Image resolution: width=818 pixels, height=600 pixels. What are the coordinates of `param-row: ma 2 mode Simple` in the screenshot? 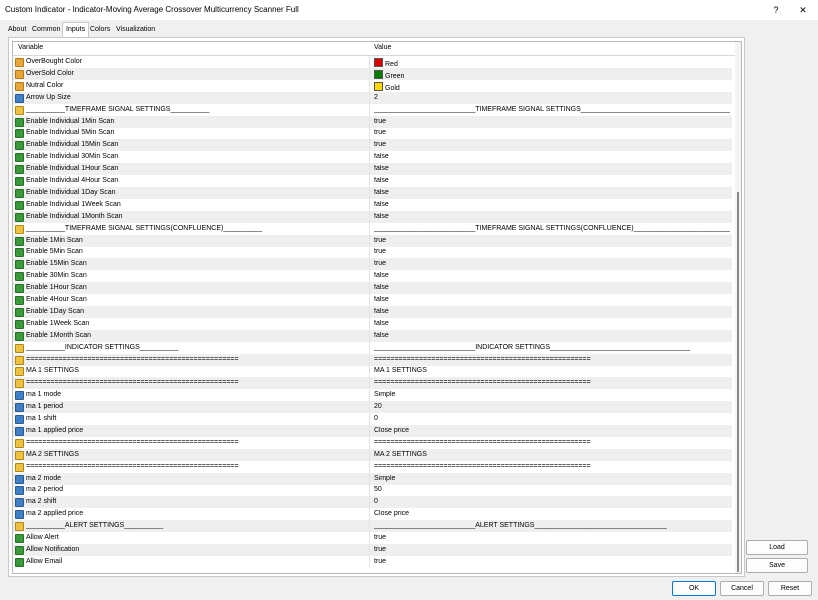 It's located at (372, 478).